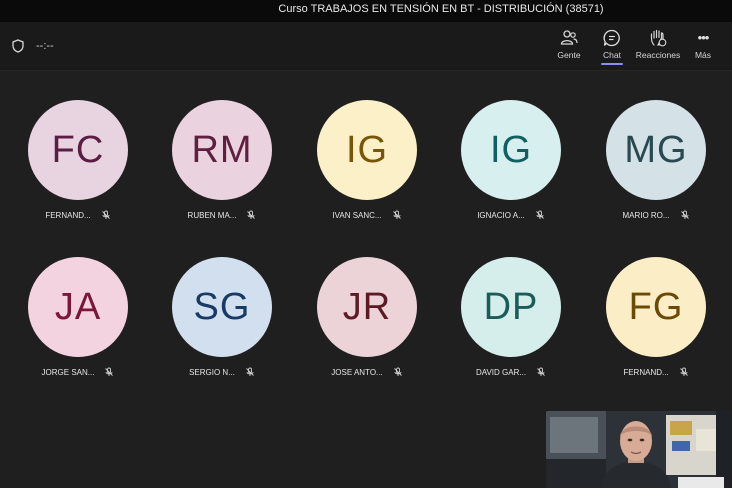 The width and height of the screenshot is (732, 488). I want to click on participant-avatar: MG, so click(656, 150).